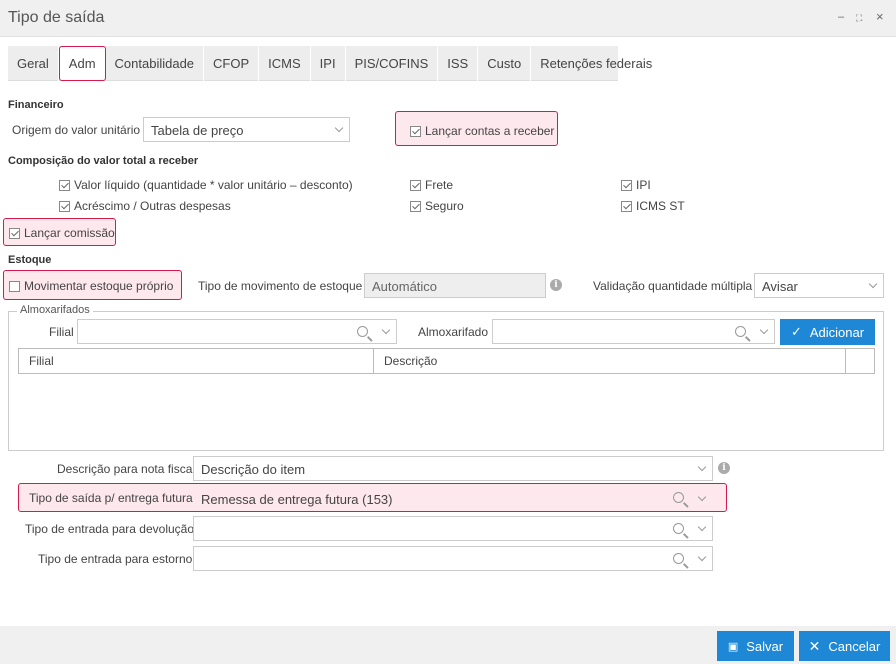 The image size is (896, 664). What do you see at coordinates (827, 332) in the screenshot?
I see `add-almoxarifado-button: ✓ Adicionar` at bounding box center [827, 332].